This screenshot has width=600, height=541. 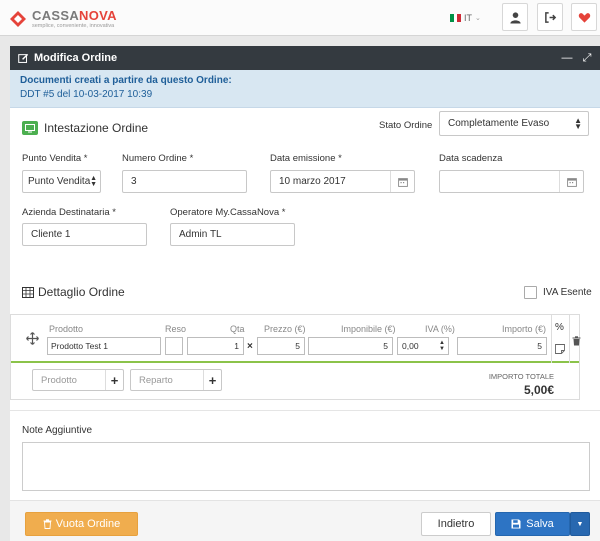 I want to click on col-qta: Qta, so click(x=237, y=329).